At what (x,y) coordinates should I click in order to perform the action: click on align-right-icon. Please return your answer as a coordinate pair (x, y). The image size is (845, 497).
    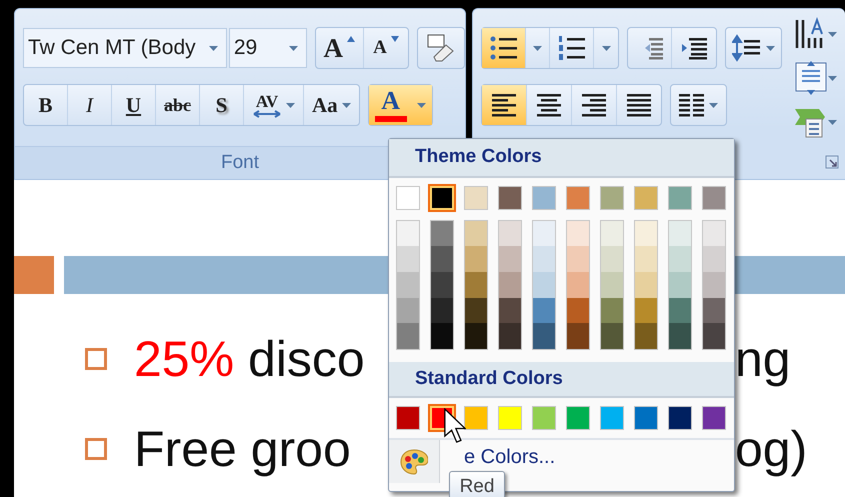
    Looking at the image, I should click on (594, 105).